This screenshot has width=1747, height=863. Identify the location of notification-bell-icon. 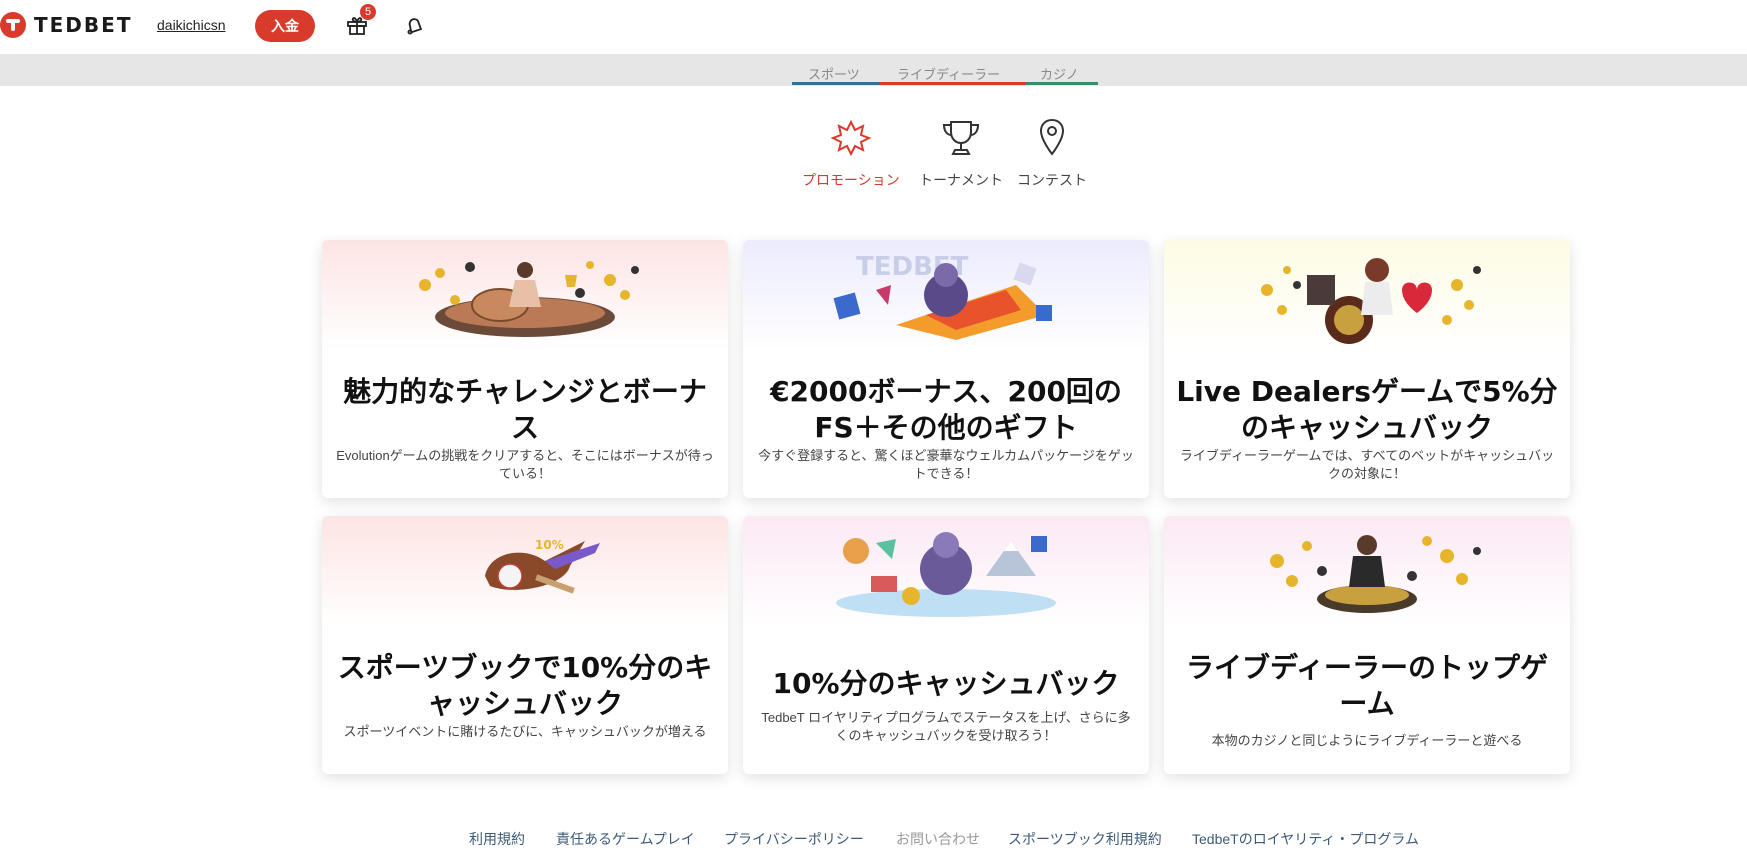
(414, 25).